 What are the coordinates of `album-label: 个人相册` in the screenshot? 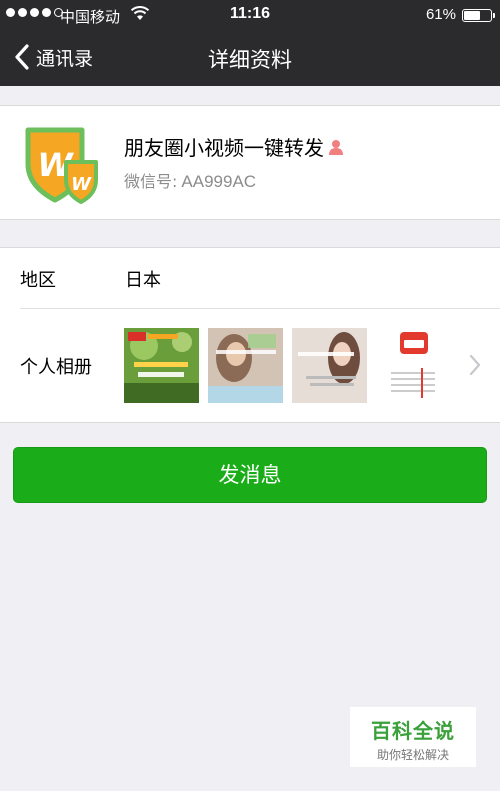 It's located at (56, 367).